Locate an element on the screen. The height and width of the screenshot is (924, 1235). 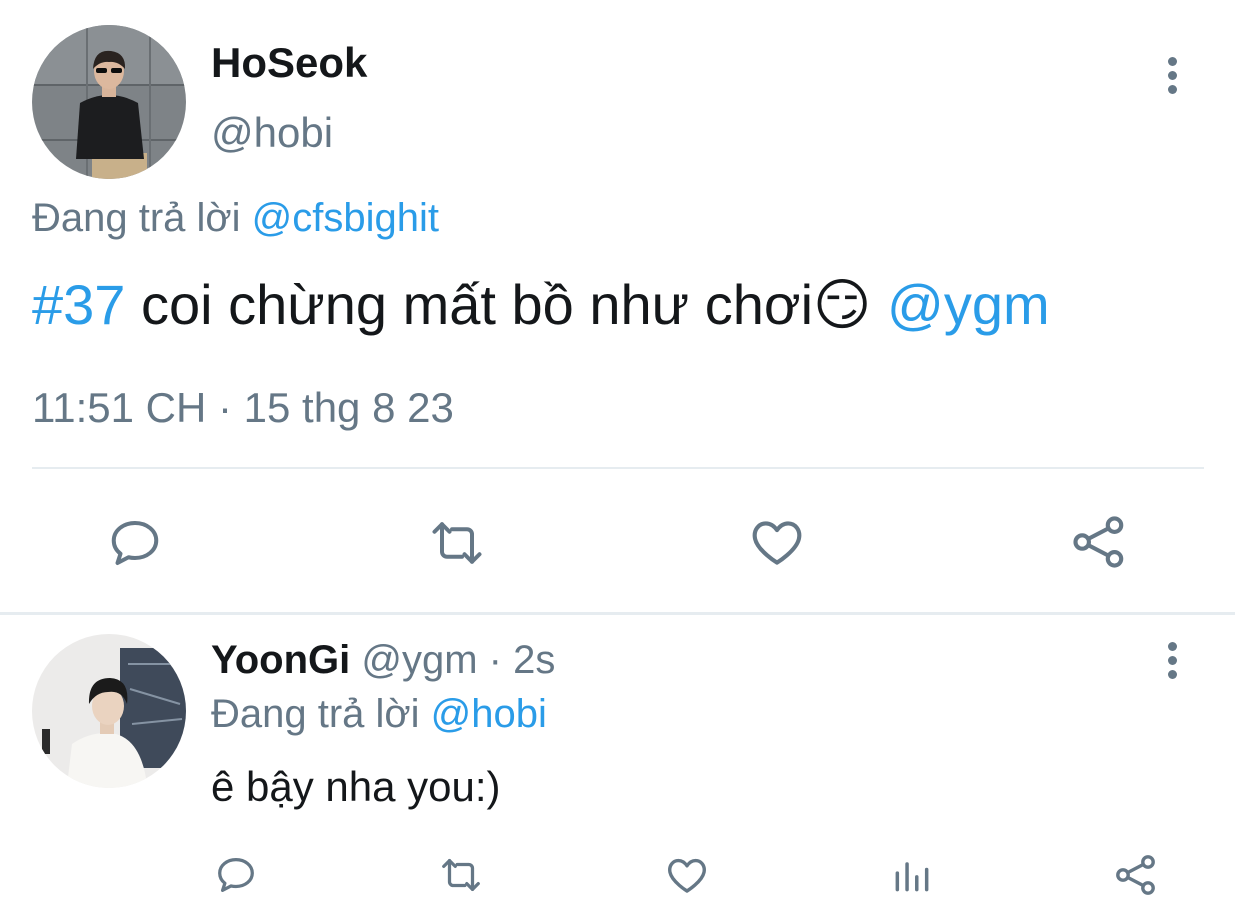
mention-link: @ygm is located at coordinates (968, 304).